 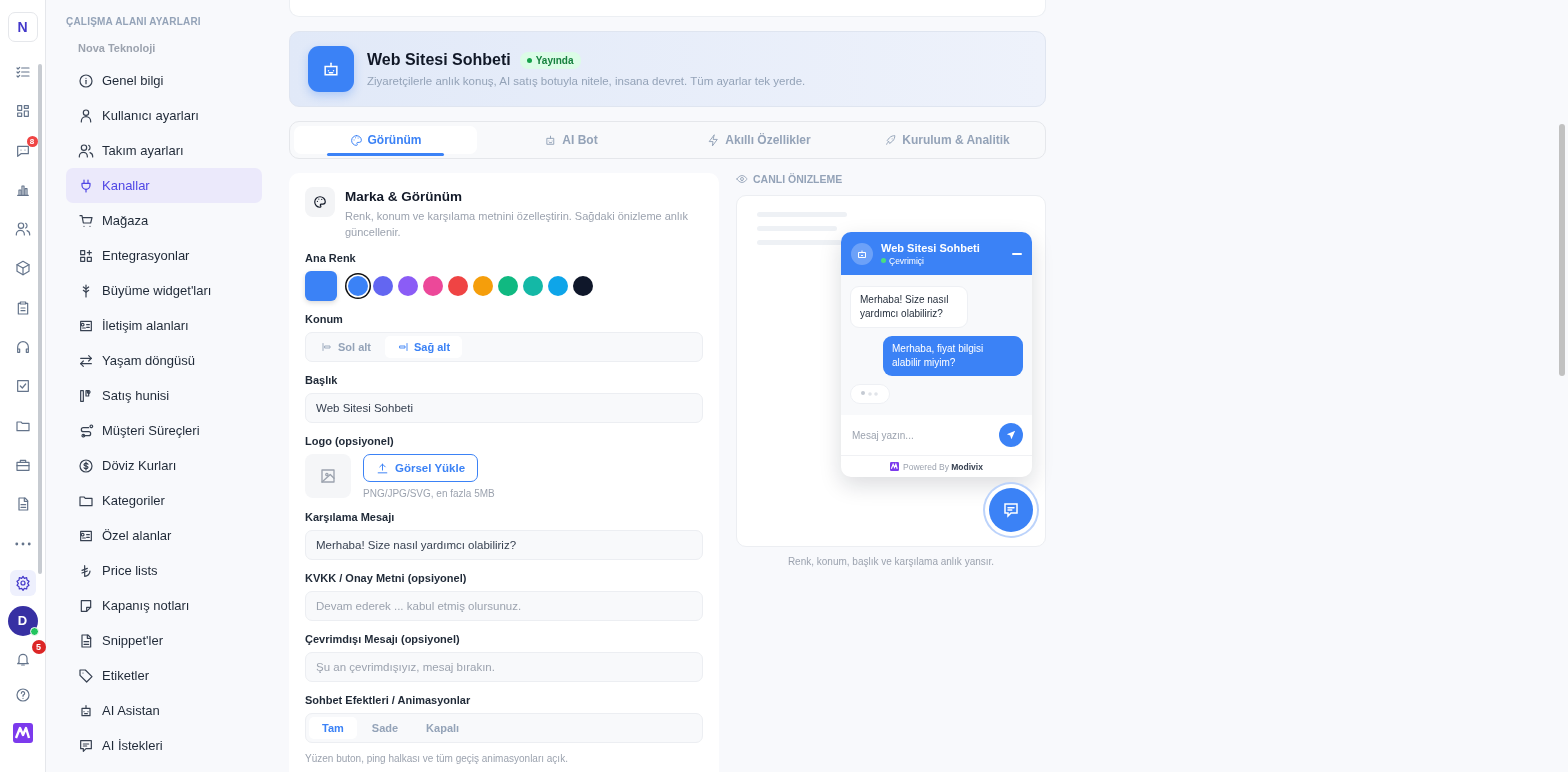 What do you see at coordinates (86, 675) in the screenshot?
I see `tag-icon` at bounding box center [86, 675].